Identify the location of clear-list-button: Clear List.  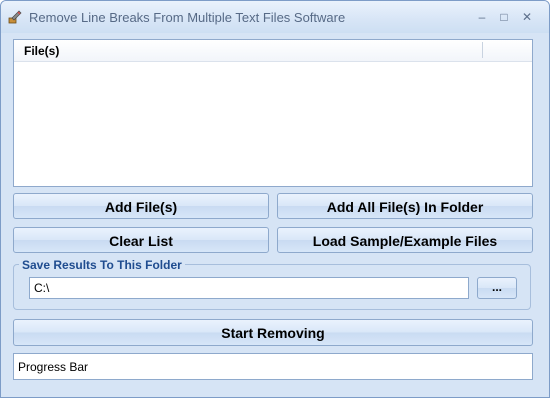
(141, 240).